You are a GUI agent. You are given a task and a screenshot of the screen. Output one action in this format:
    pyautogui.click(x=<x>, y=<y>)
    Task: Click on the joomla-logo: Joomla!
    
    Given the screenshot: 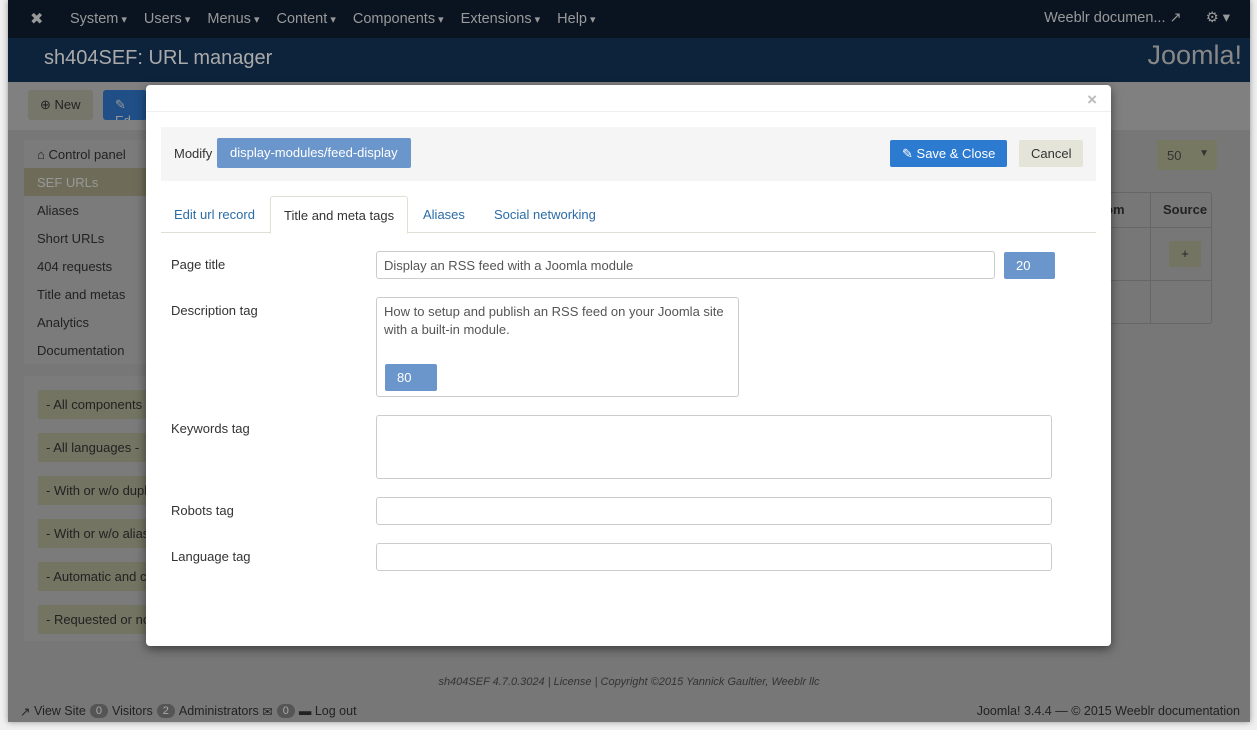 What is the action you would take?
    pyautogui.click(x=1194, y=55)
    